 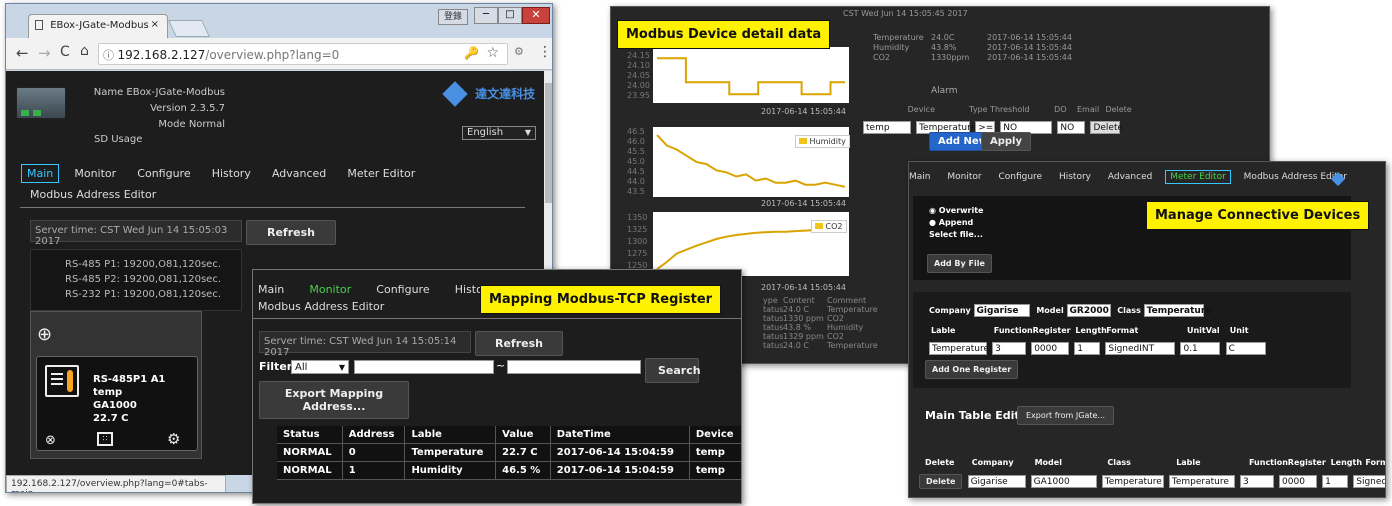 I want to click on main-format-select: SignedFlo, so click(x=1369, y=481).